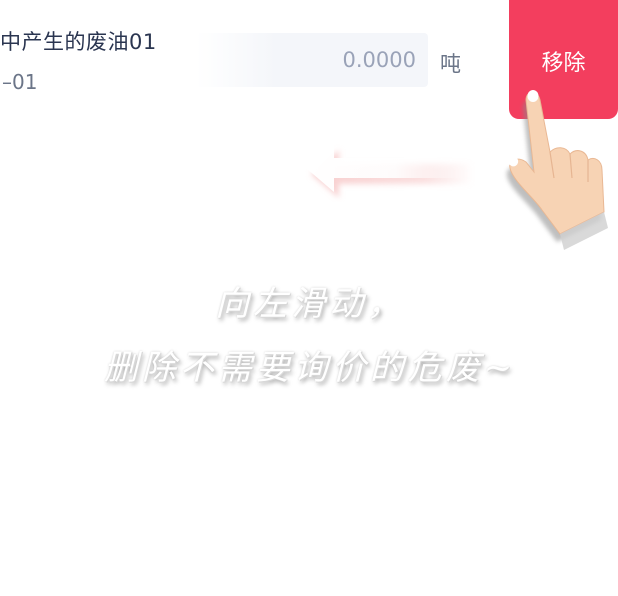 The image size is (618, 596). What do you see at coordinates (312, 60) in the screenshot?
I see `quantity-input` at bounding box center [312, 60].